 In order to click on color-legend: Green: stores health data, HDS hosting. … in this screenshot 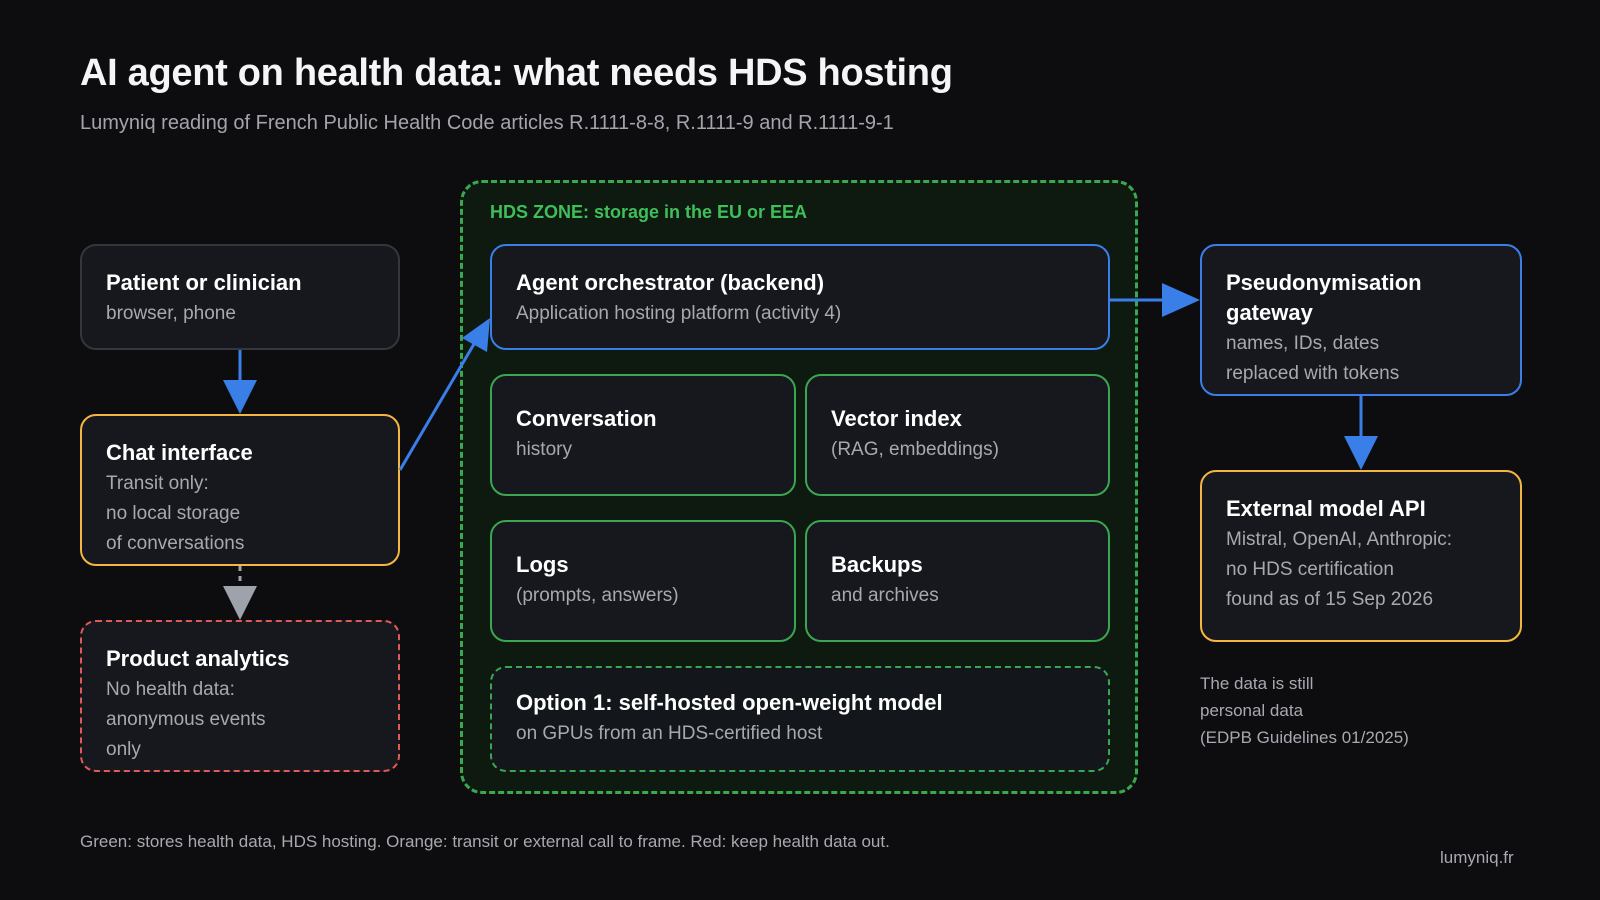, I will do `click(485, 841)`.